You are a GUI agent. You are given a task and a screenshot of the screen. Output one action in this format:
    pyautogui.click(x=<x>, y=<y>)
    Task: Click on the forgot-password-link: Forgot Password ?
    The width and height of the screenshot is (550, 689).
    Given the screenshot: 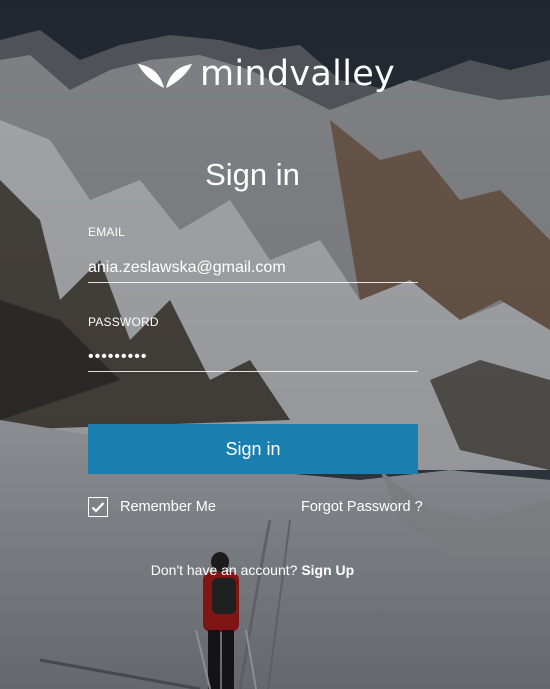 What is the action you would take?
    pyautogui.click(x=362, y=507)
    